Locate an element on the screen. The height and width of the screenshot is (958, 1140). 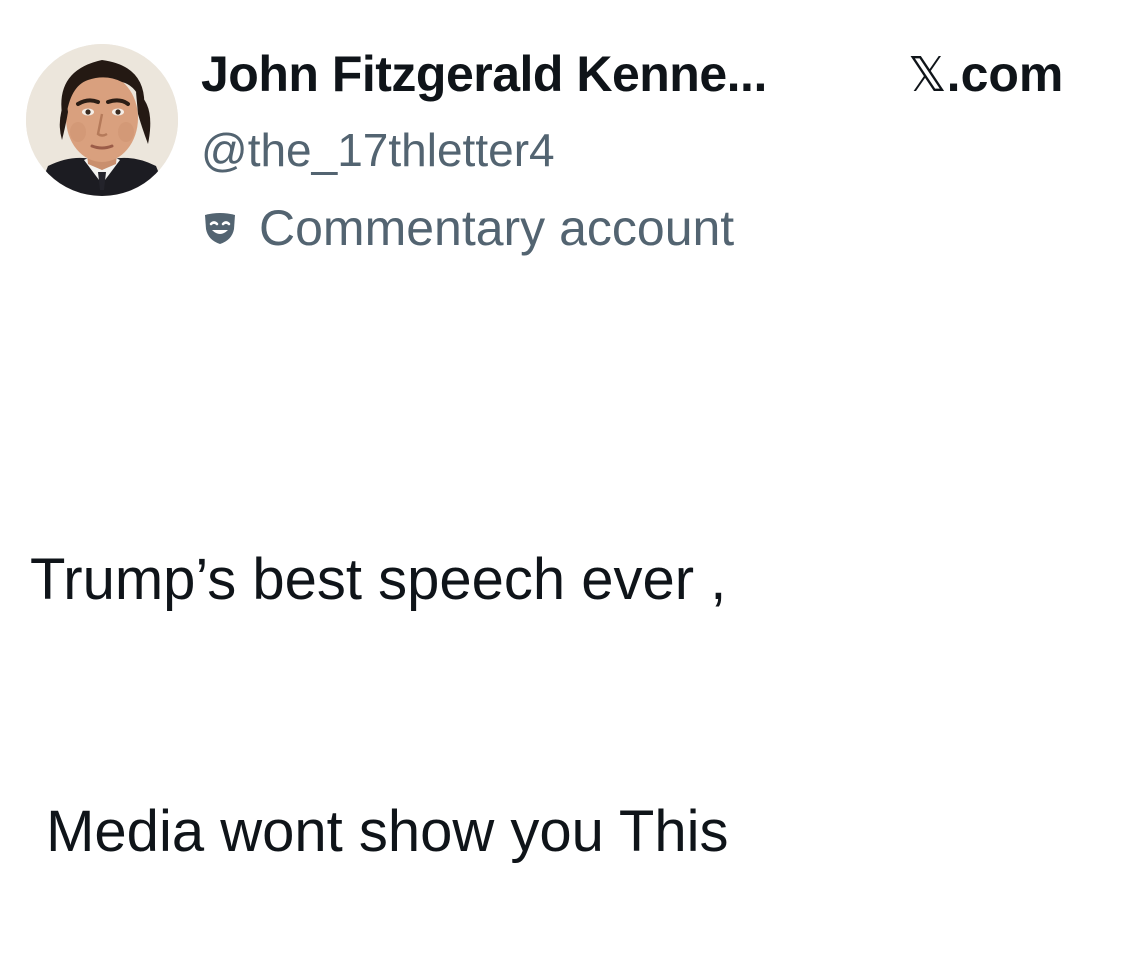
account-label-text: Commentary account is located at coordinates (497, 228).